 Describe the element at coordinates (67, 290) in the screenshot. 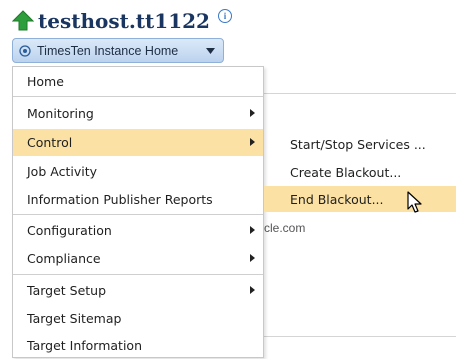

I see `menu-item-label: Target Setup` at that location.